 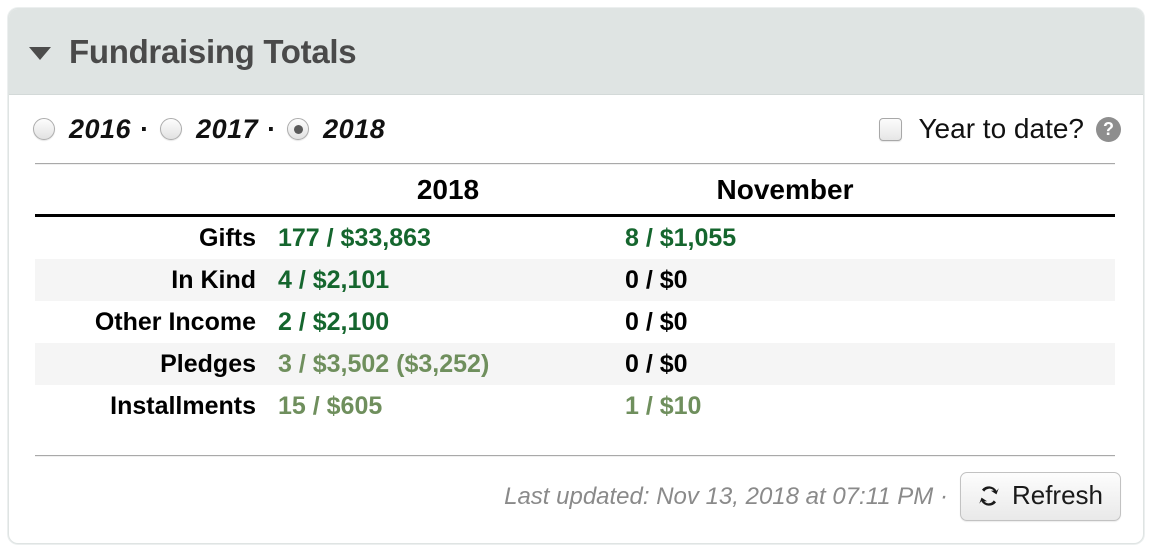 What do you see at coordinates (681, 237) in the screenshot?
I see `row-value-gifts-month: 8 / $1,055` at bounding box center [681, 237].